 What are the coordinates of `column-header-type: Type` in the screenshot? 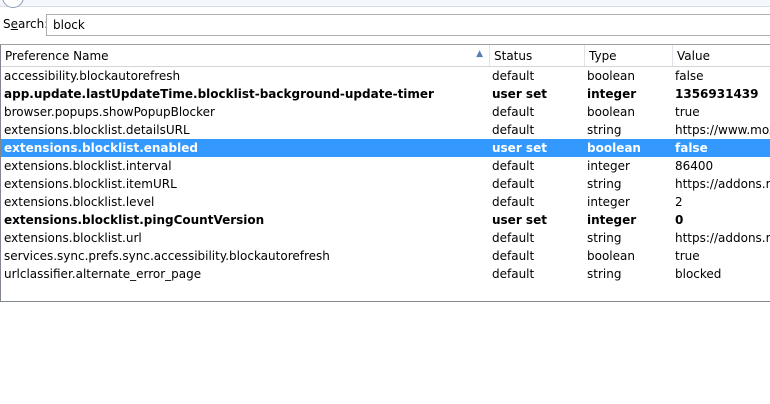 It's located at (629, 55).